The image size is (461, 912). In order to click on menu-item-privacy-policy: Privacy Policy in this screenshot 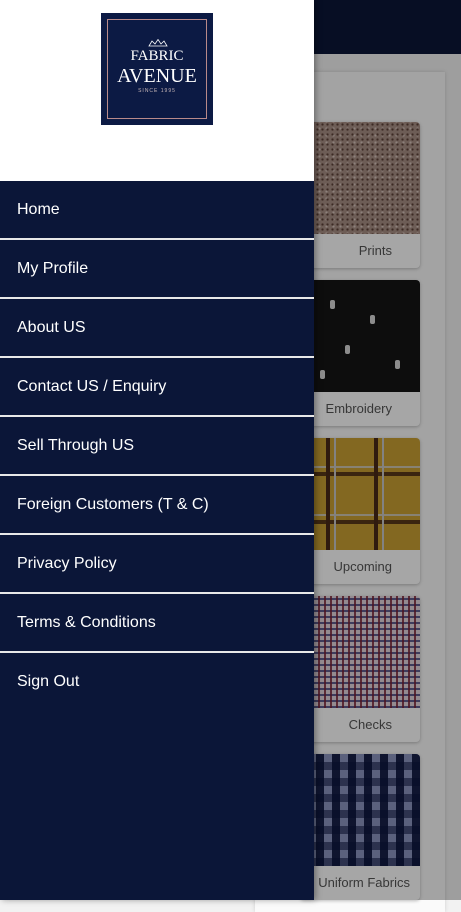, I will do `click(157, 564)`.